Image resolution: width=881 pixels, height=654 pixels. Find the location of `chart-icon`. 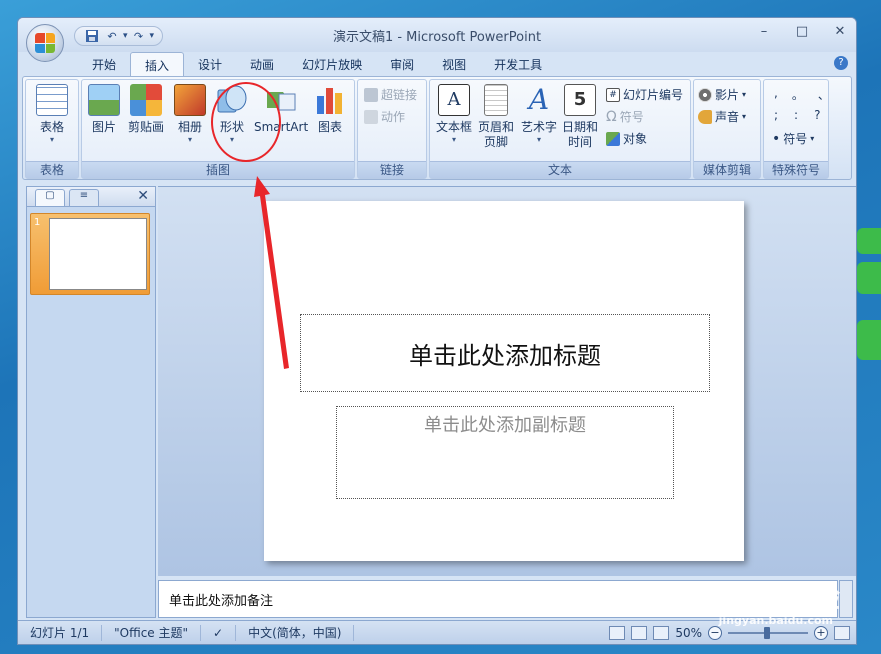

chart-icon is located at coordinates (330, 100).